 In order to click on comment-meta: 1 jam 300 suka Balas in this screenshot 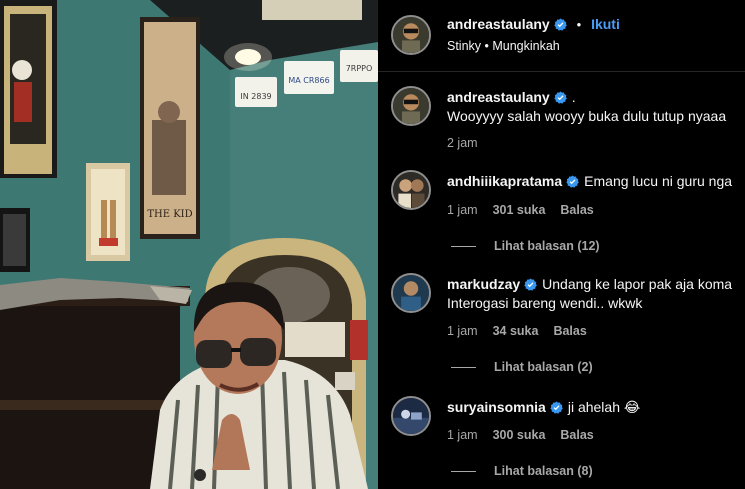, I will do `click(528, 435)`.